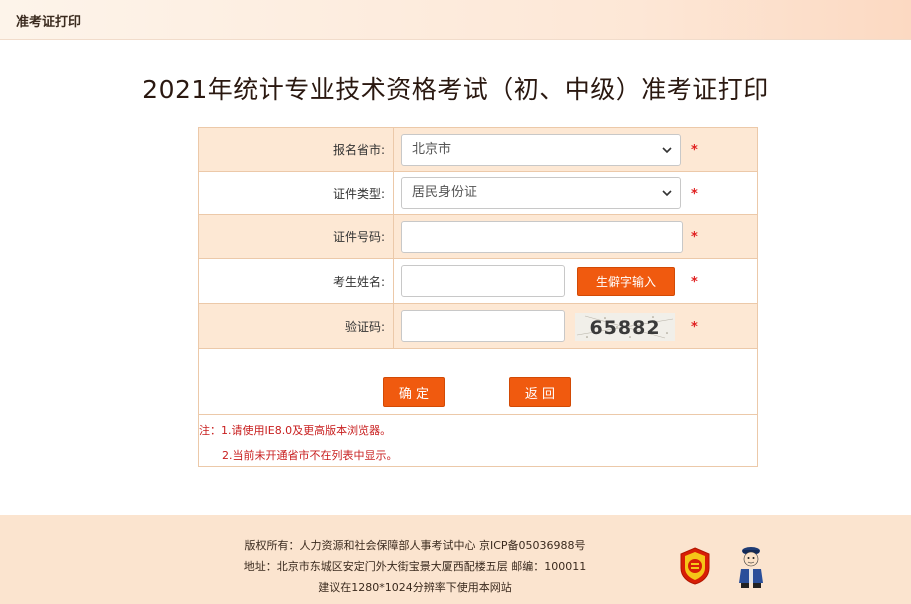  I want to click on name-row: 考生姓名: 生僻字输入 *, so click(478, 281).